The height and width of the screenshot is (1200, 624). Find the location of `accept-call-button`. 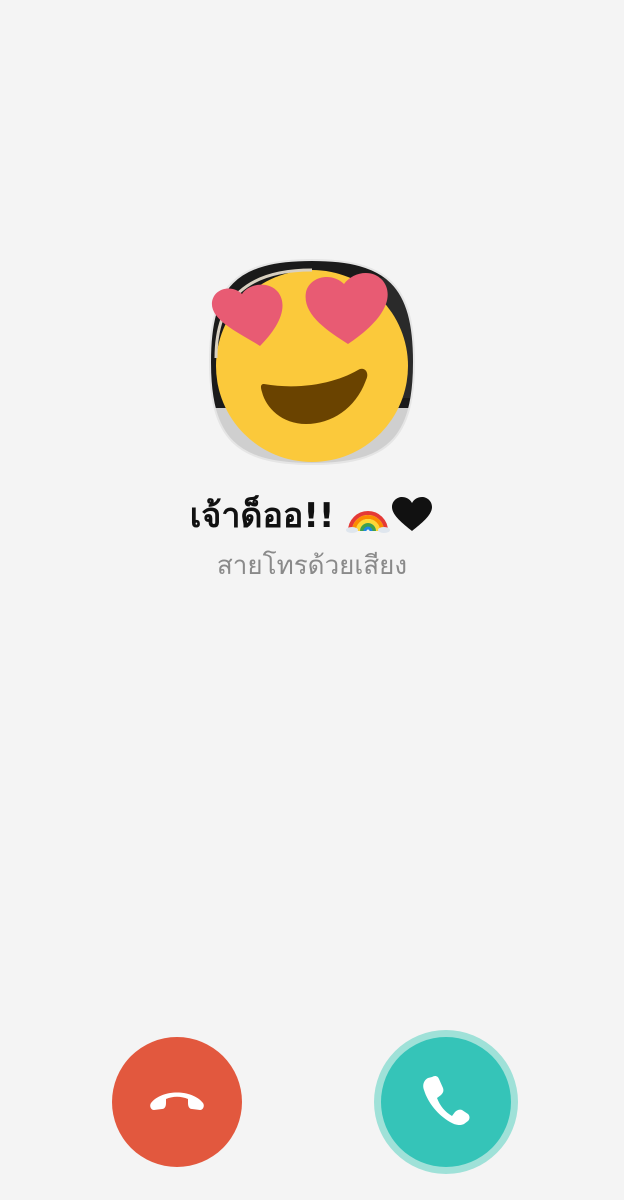

accept-call-button is located at coordinates (446, 1102).